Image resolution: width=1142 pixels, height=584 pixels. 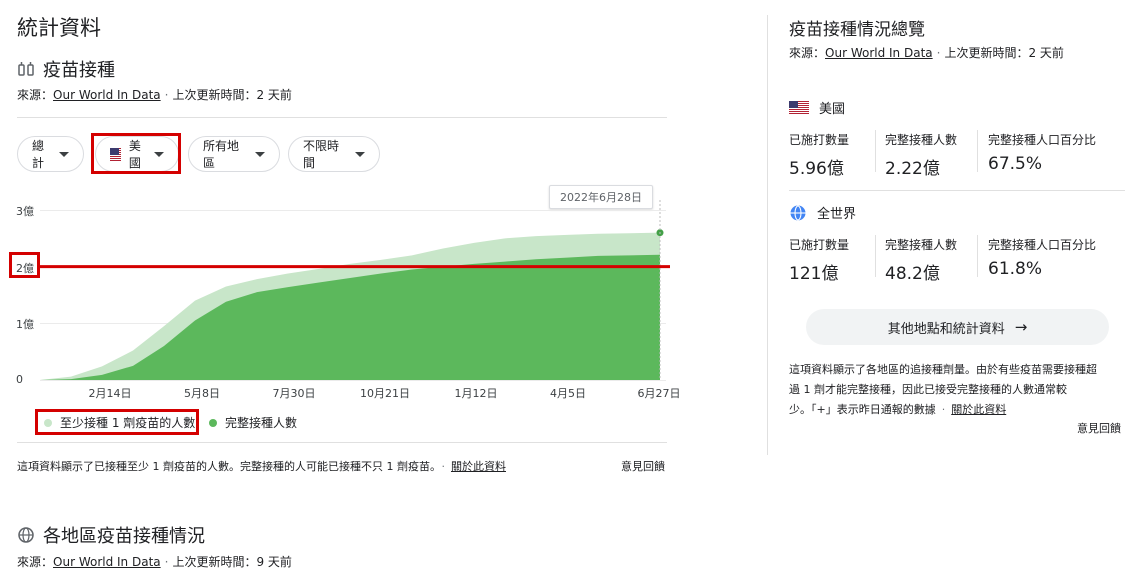 What do you see at coordinates (819, 261) in the screenshot?
I see `world-doses: 已施打數量 121億` at bounding box center [819, 261].